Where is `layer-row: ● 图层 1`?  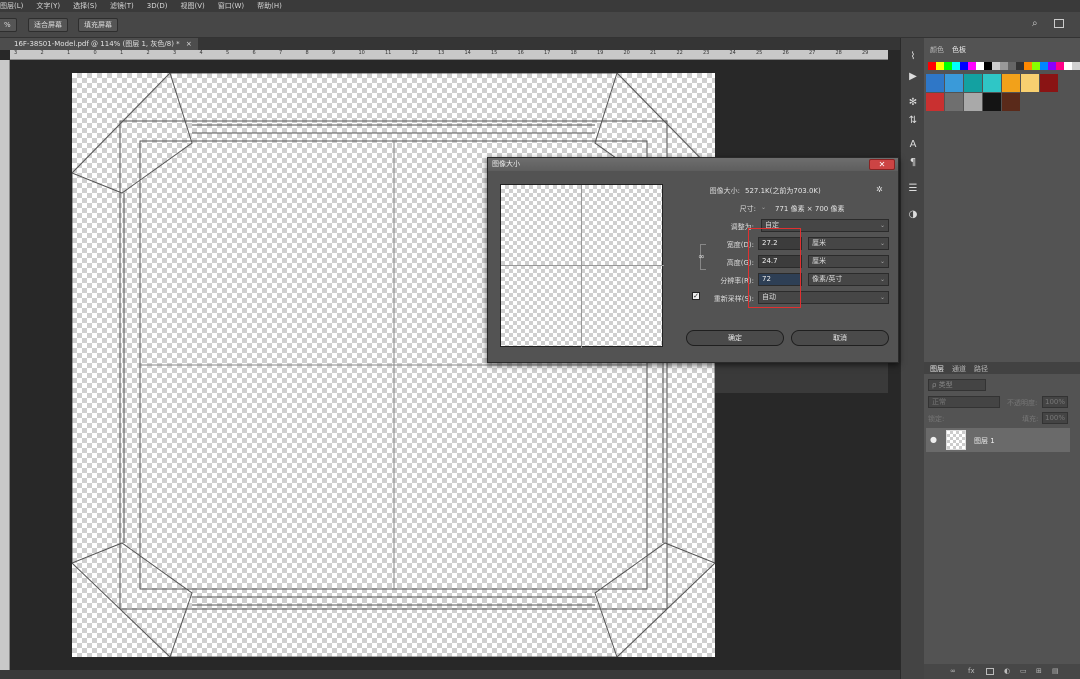 layer-row: ● 图层 1 is located at coordinates (998, 440).